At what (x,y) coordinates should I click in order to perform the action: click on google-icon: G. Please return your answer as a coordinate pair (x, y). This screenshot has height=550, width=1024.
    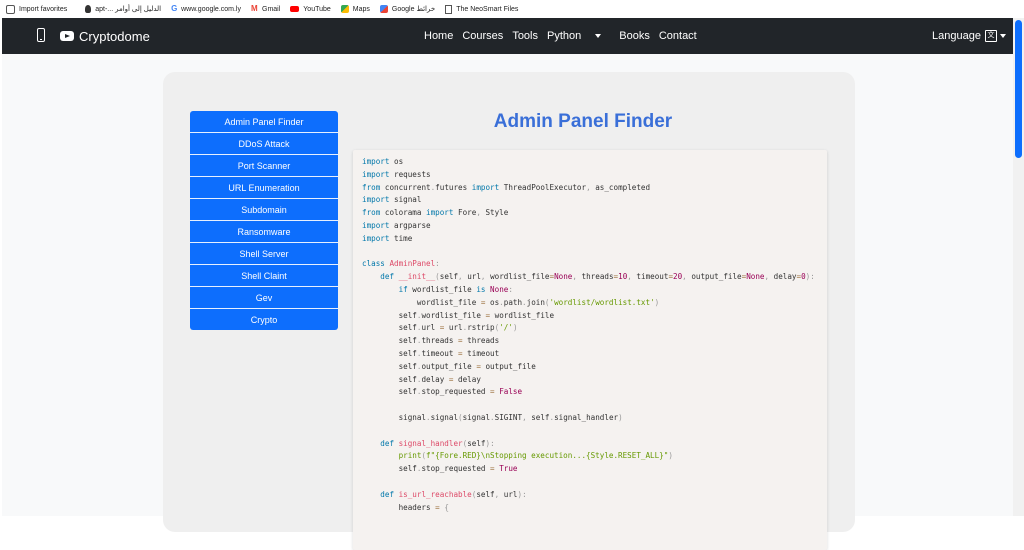
    Looking at the image, I should click on (174, 8).